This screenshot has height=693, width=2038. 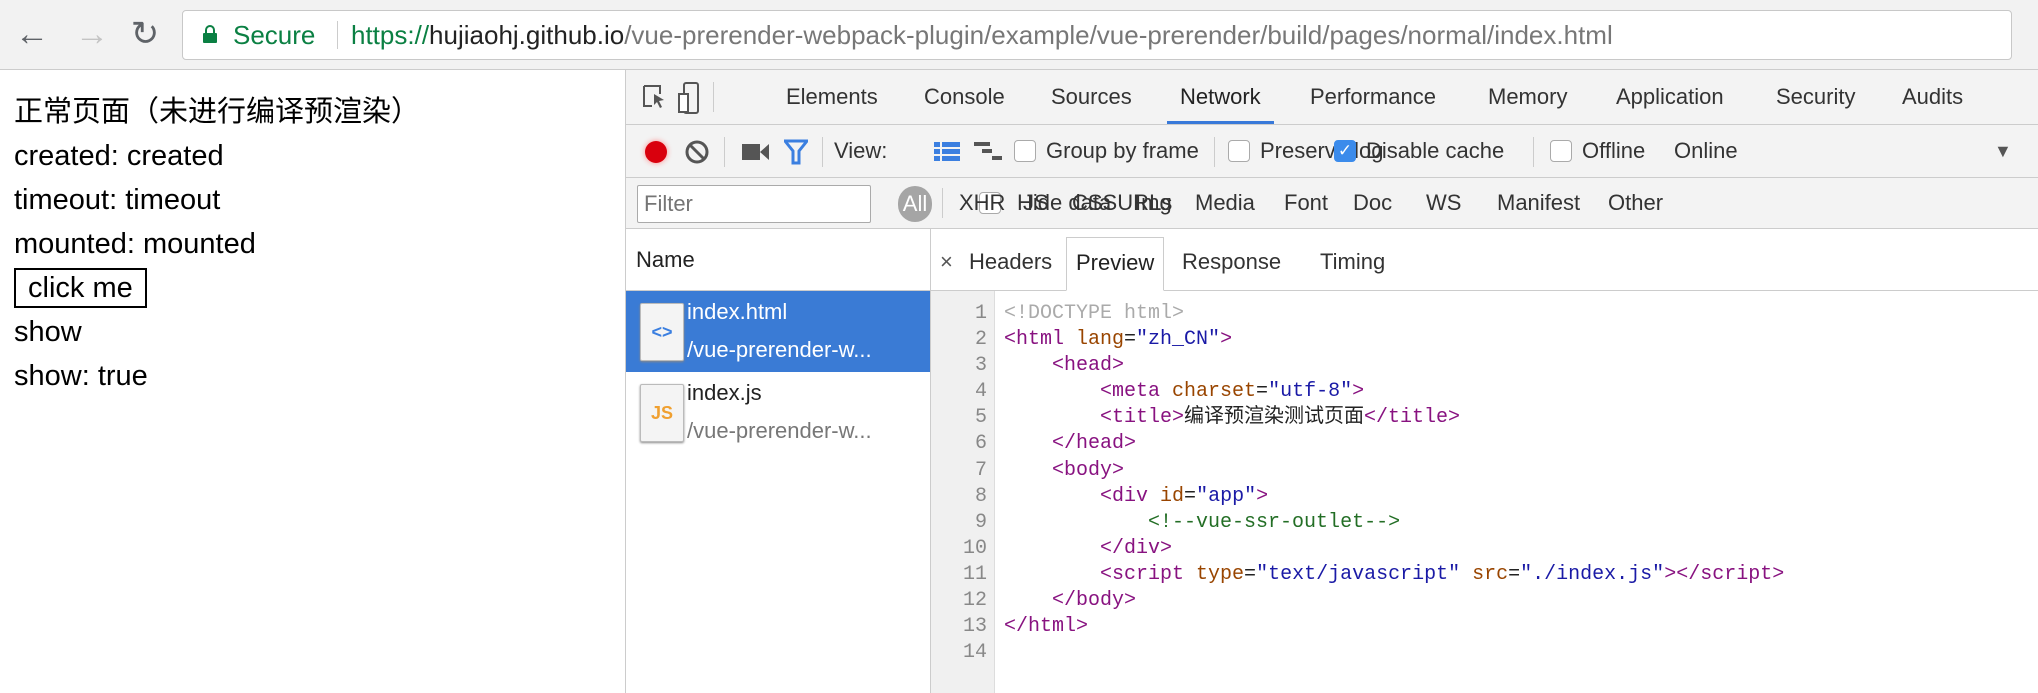 I want to click on tab-console: Console, so click(x=964, y=97).